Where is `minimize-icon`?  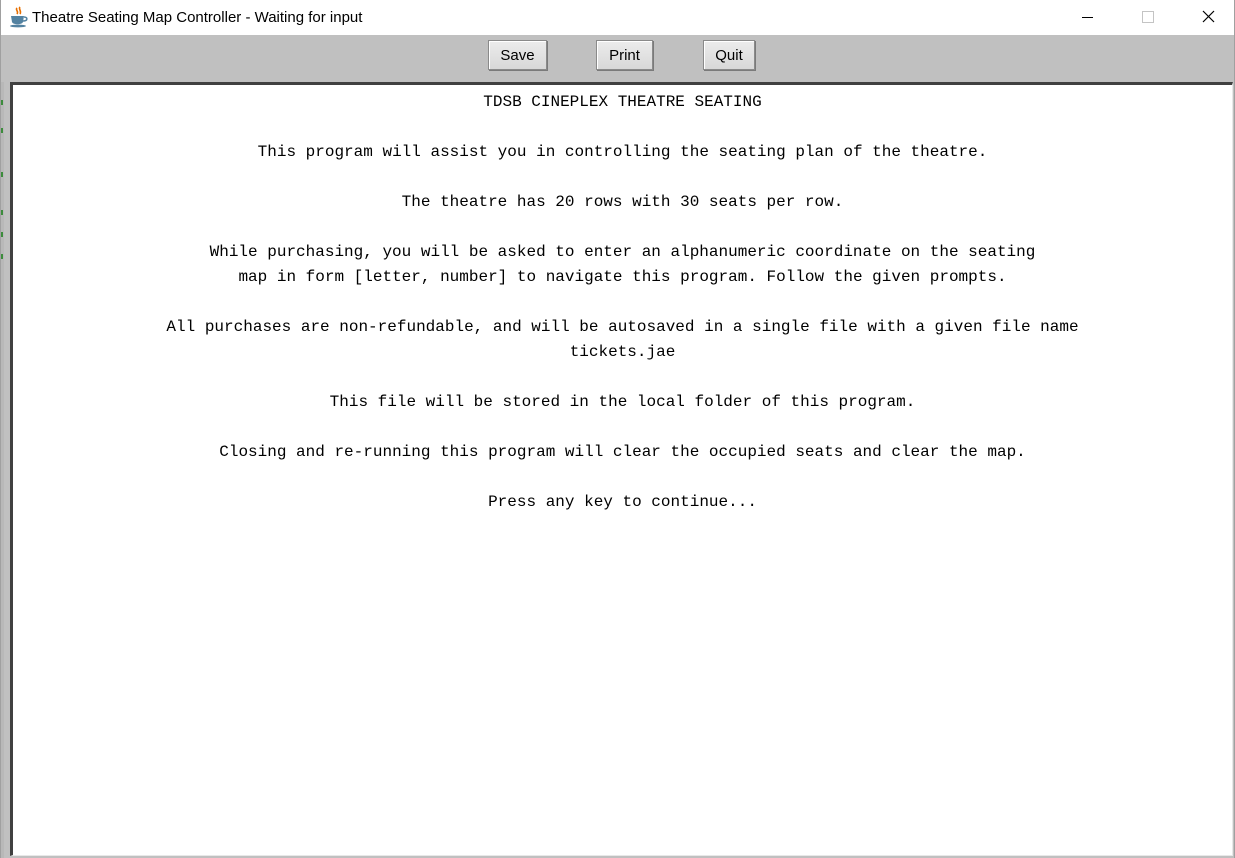 minimize-icon is located at coordinates (1087, 17).